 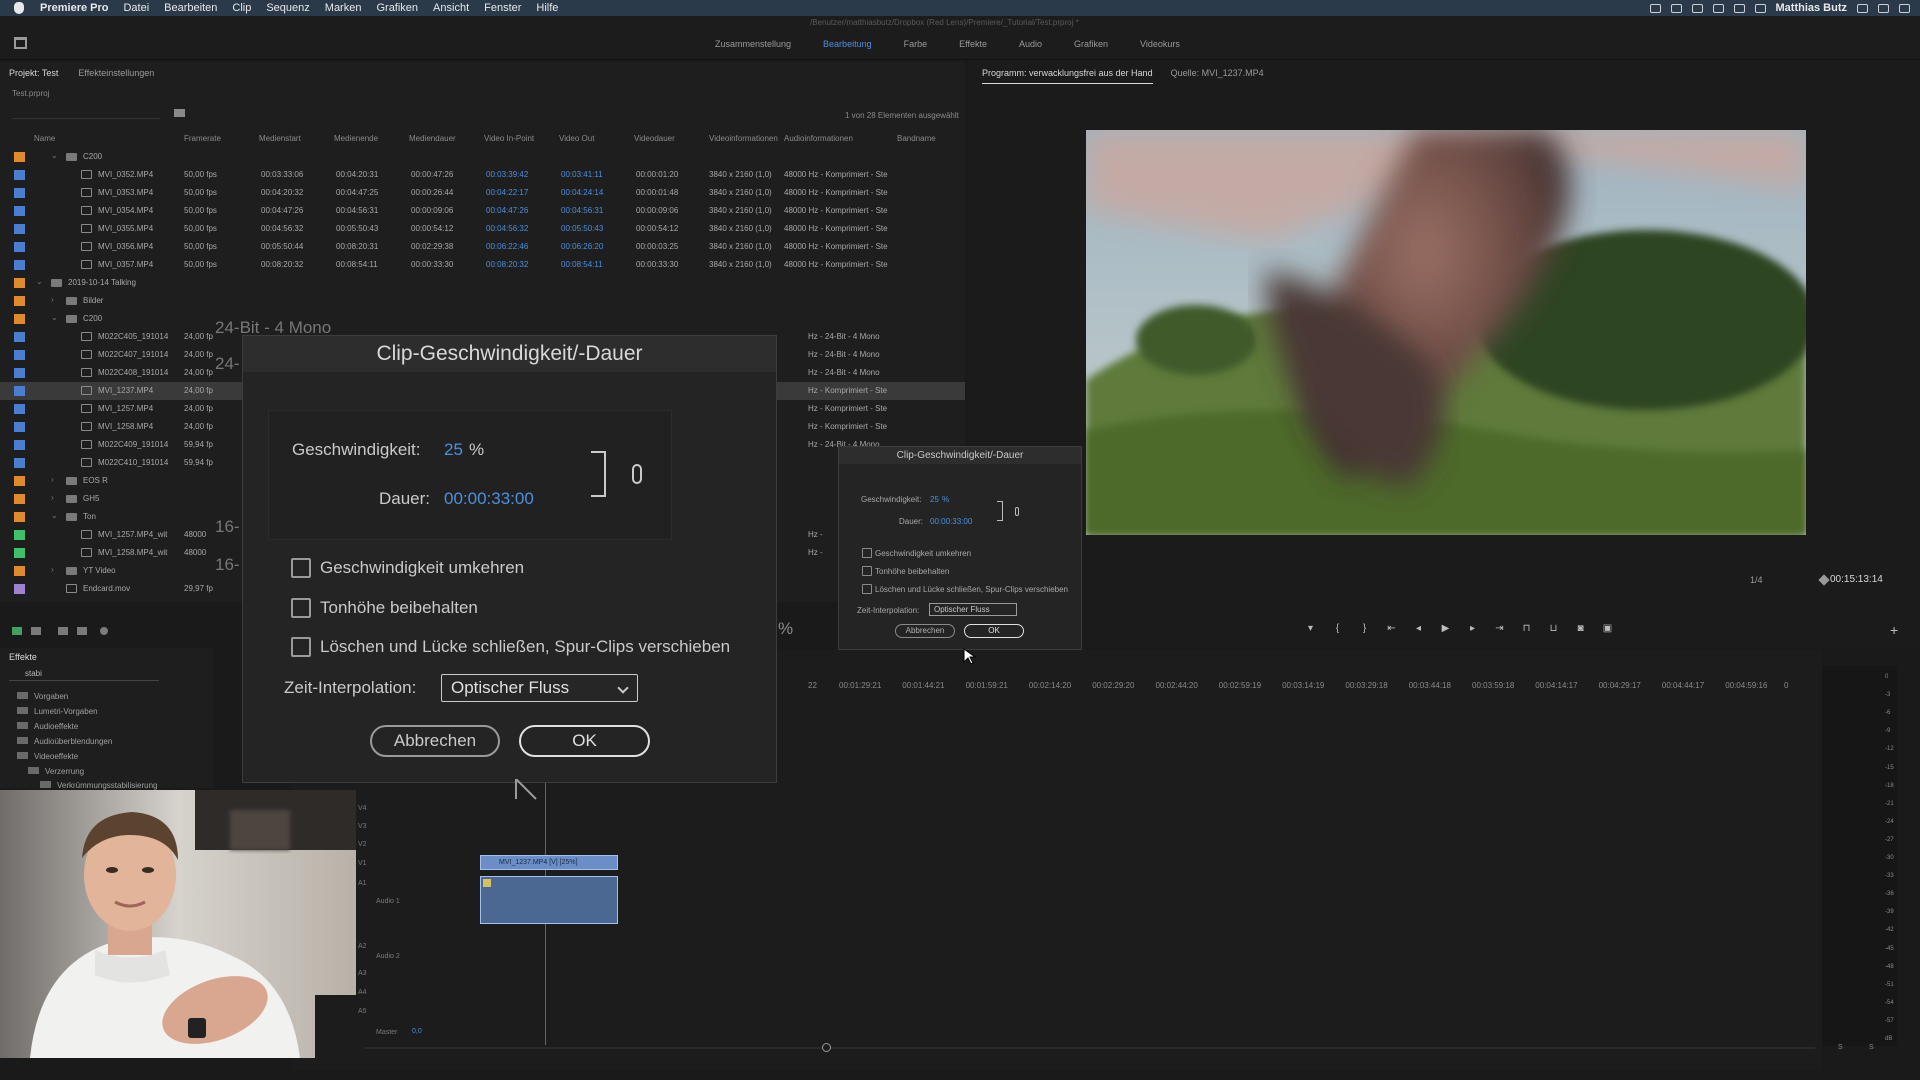 What do you see at coordinates (867, 553) in the screenshot?
I see `reverse-speed-checkbox-small` at bounding box center [867, 553].